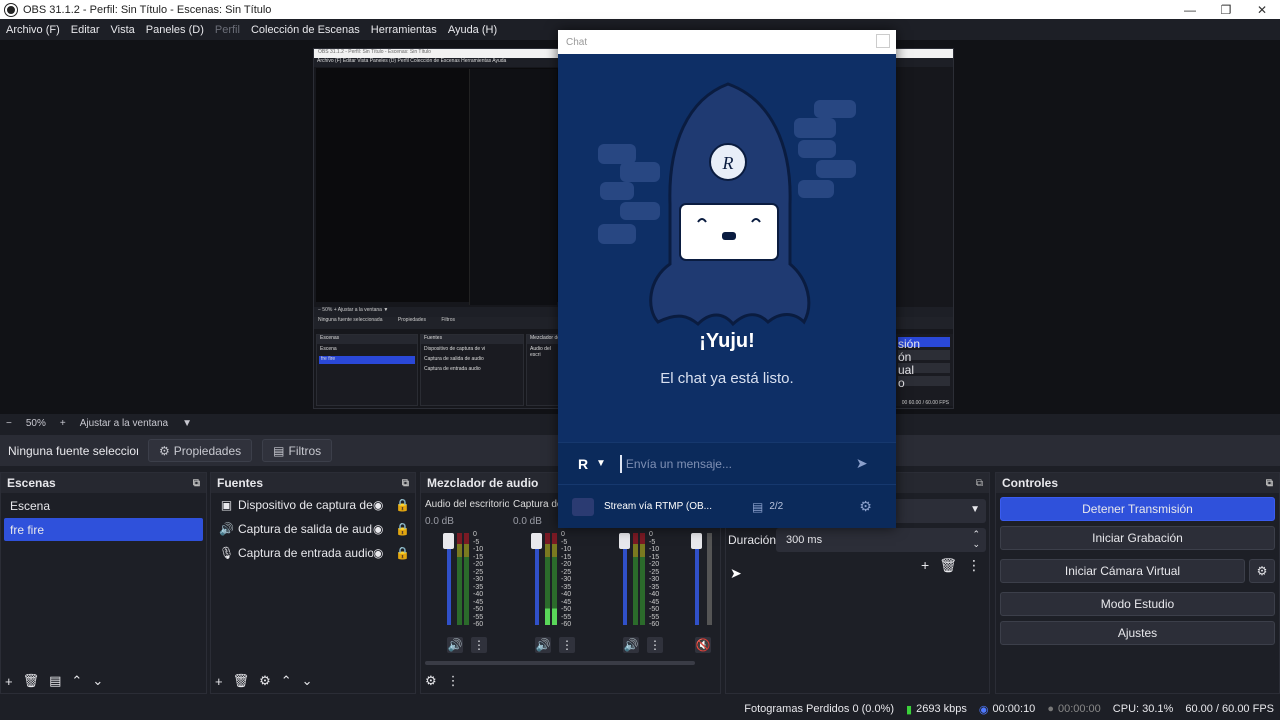  What do you see at coordinates (1137, 633) in the screenshot?
I see `settings-button: Ajustes` at bounding box center [1137, 633].